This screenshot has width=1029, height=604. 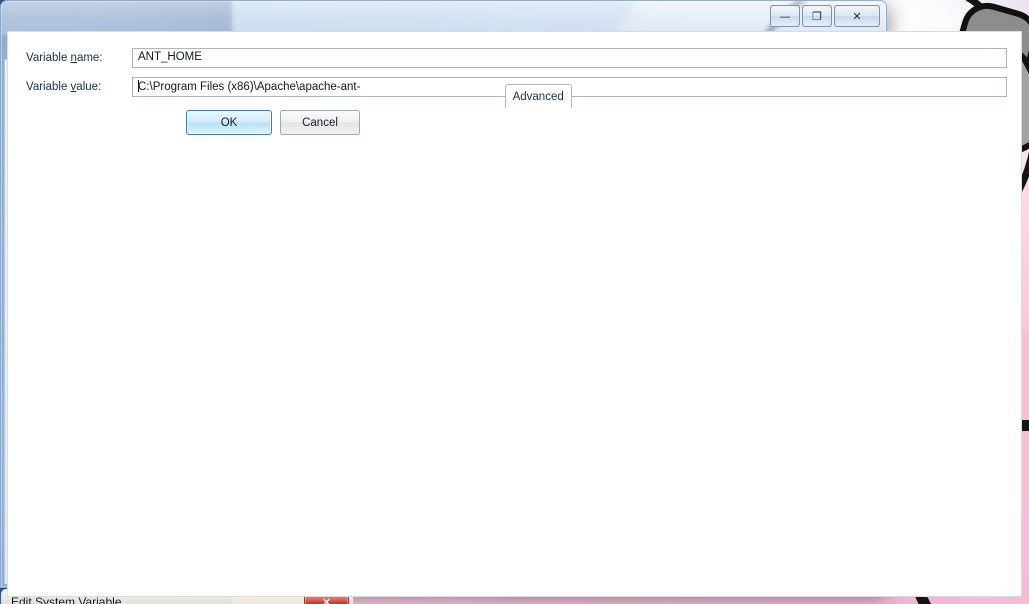 I want to click on tab-label: Advanced, so click(x=538, y=96).